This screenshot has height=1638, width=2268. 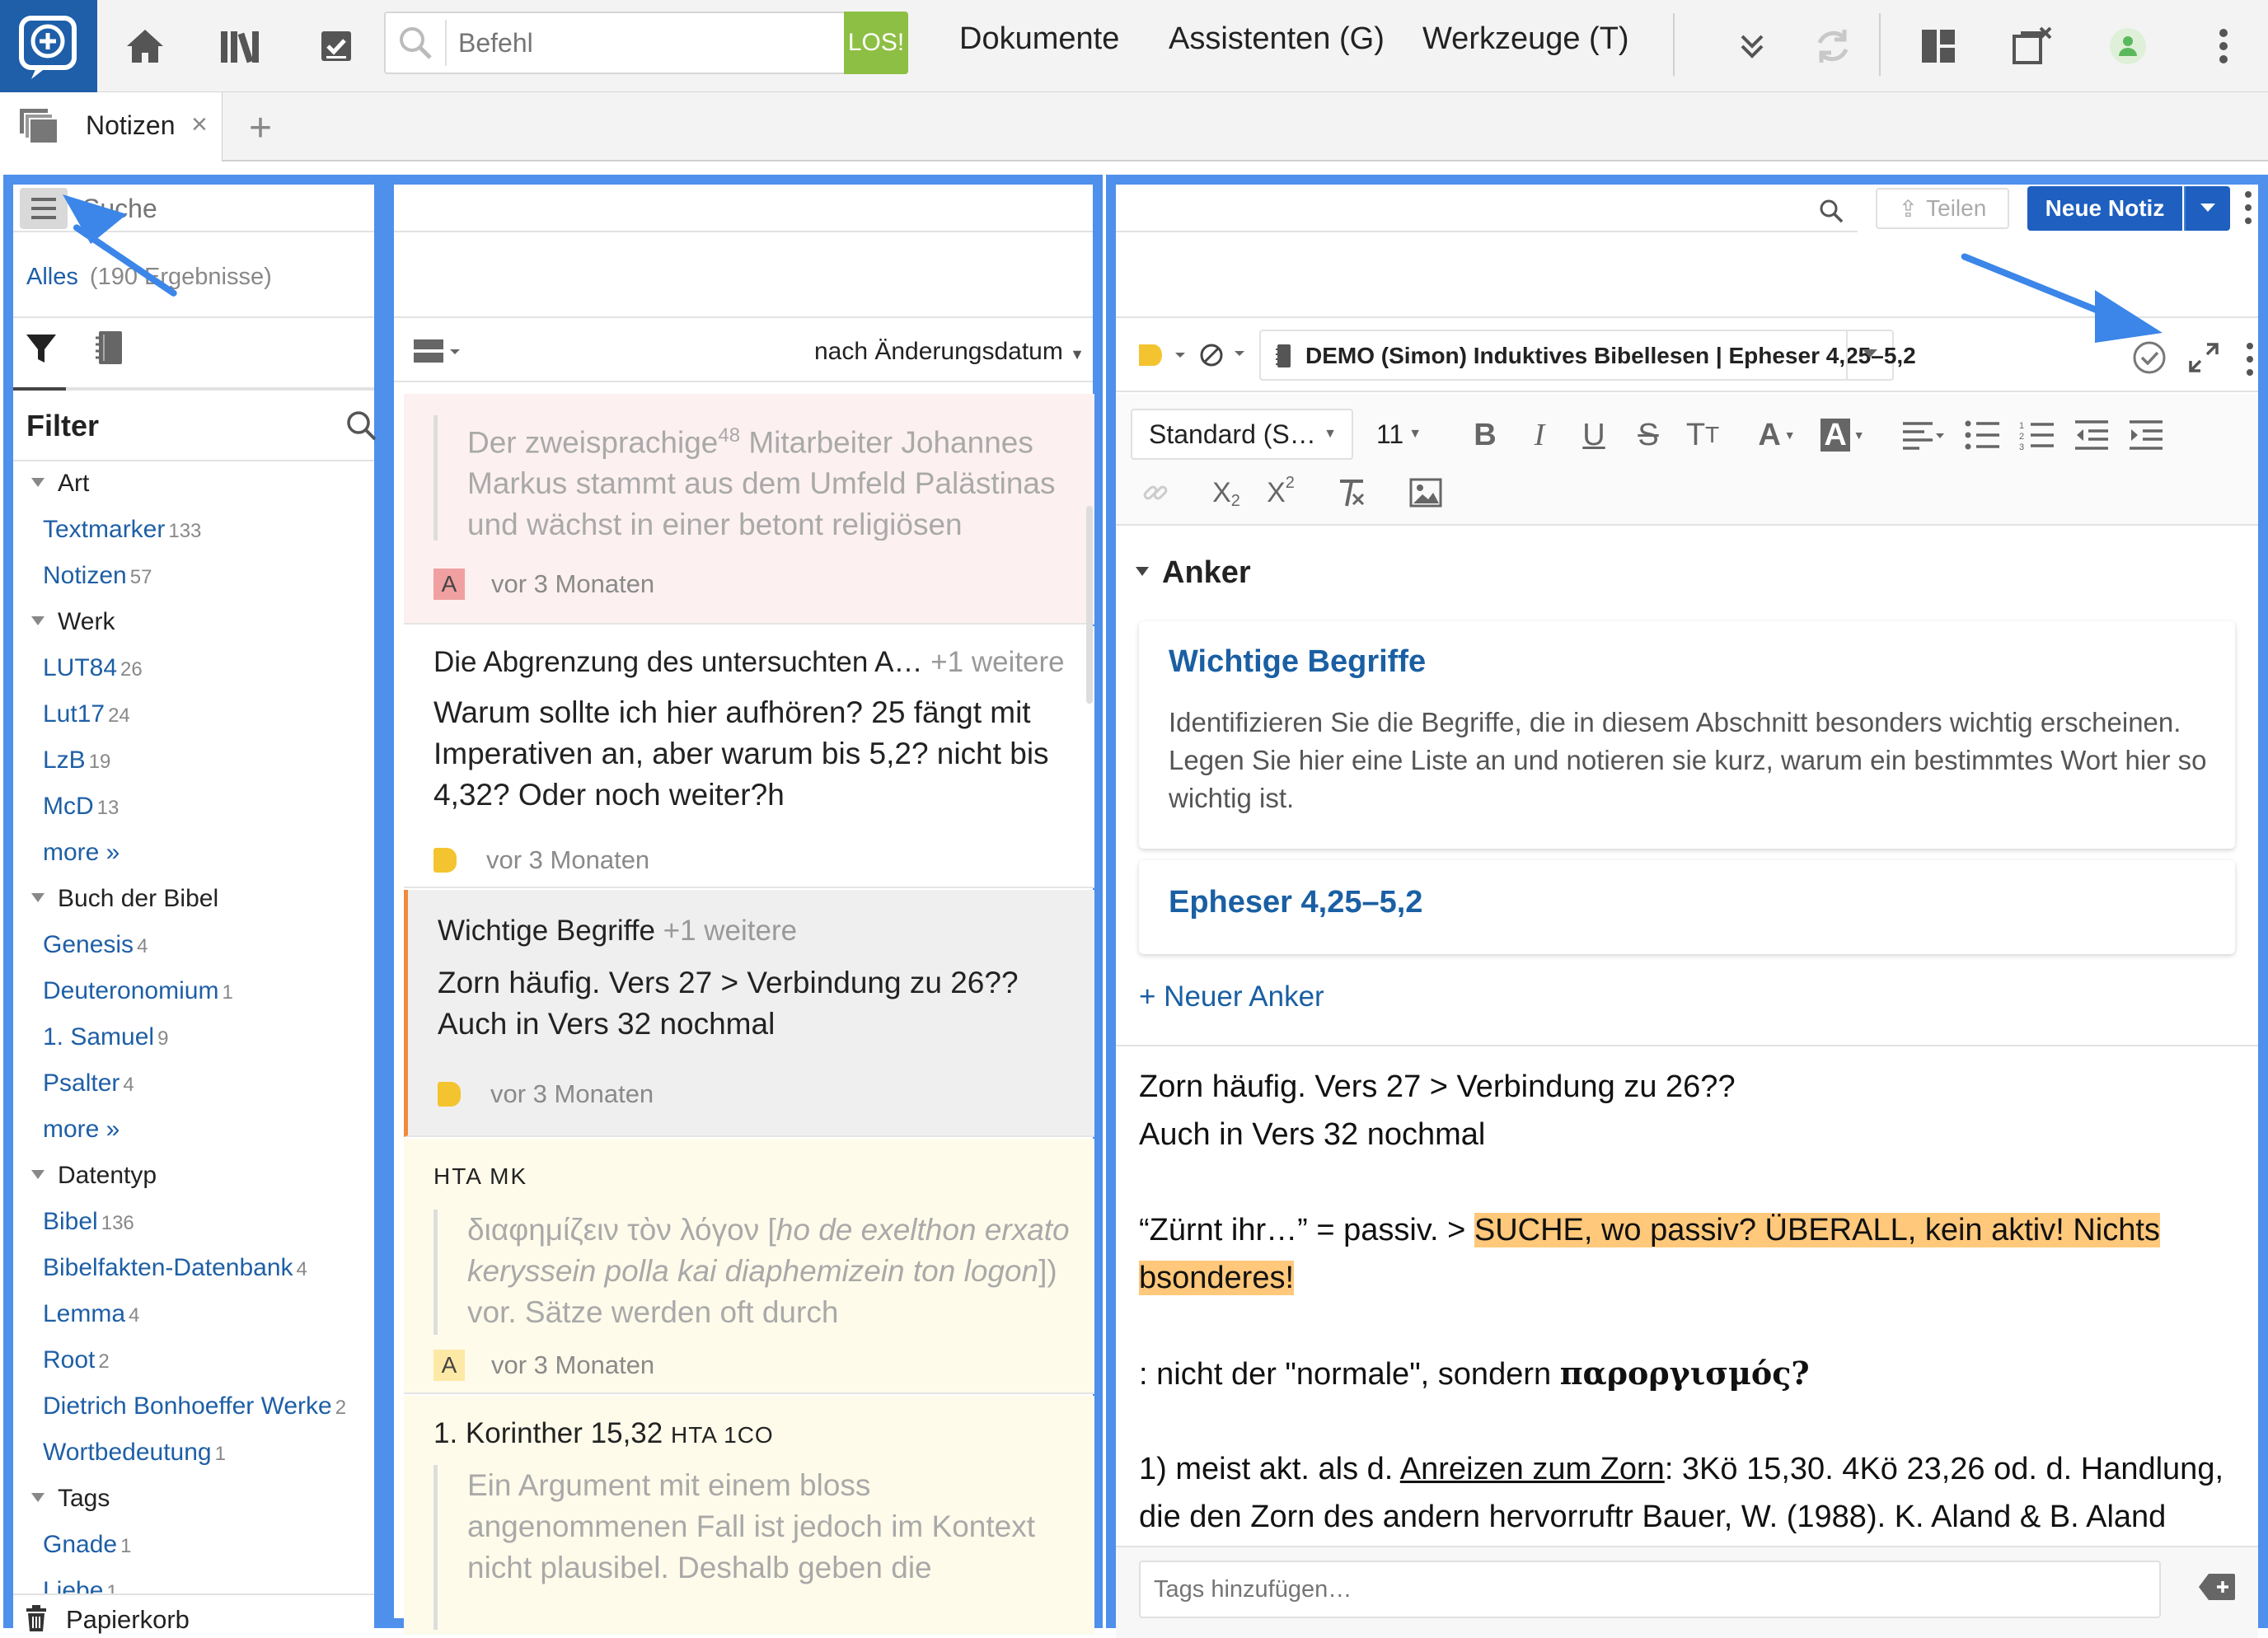 What do you see at coordinates (1193, 573) in the screenshot?
I see `anchor-section-heading: Anker` at bounding box center [1193, 573].